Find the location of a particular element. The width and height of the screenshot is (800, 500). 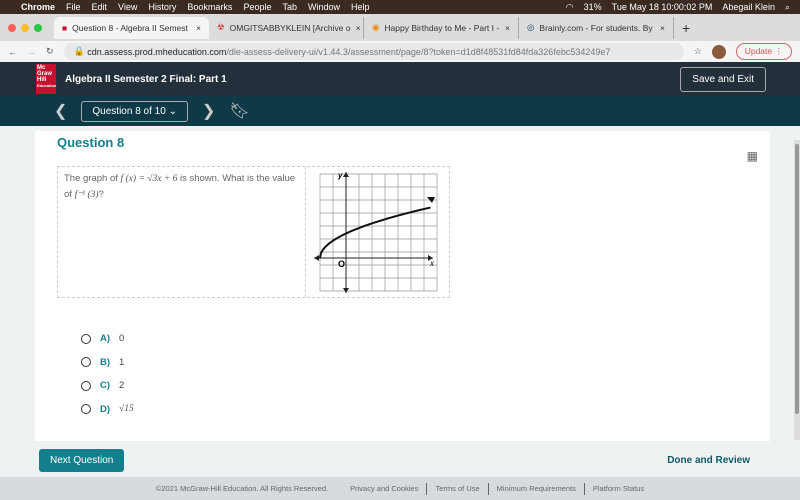

choice-value: √15 is located at coordinates (126, 409).